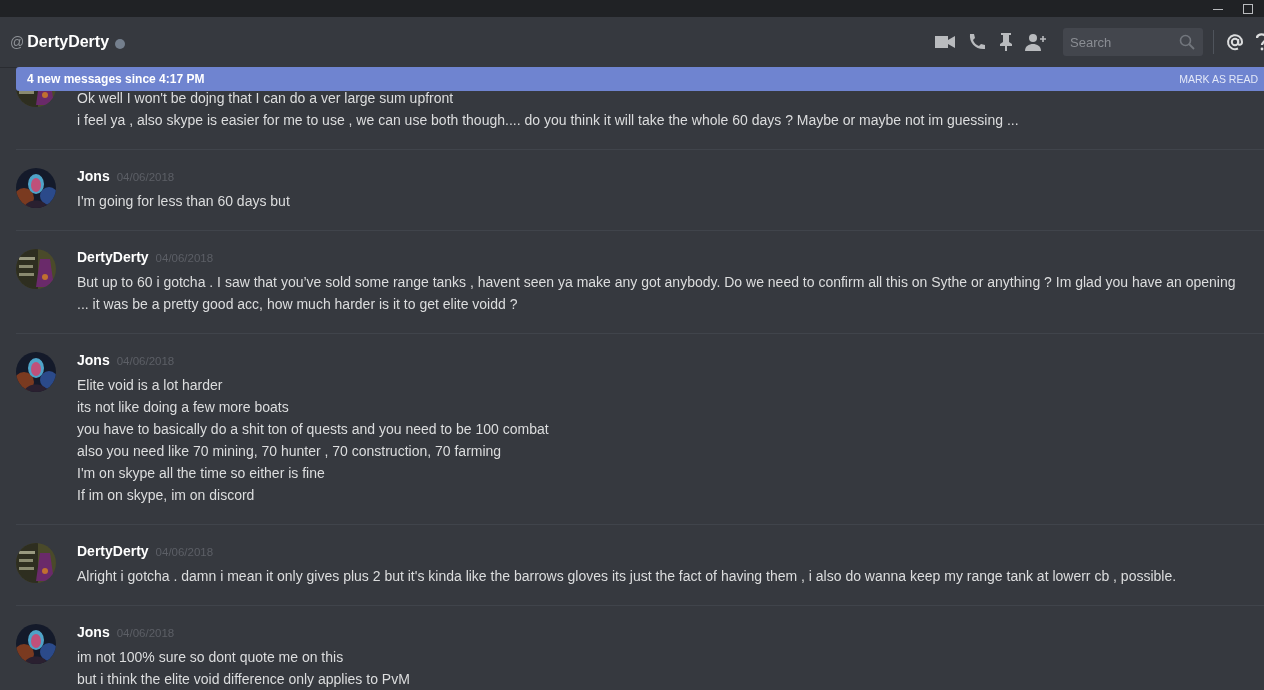 This screenshot has height=690, width=1264. What do you see at coordinates (244, 679) in the screenshot?
I see `message-text: but i think the elite void difference only applies to PvM` at bounding box center [244, 679].